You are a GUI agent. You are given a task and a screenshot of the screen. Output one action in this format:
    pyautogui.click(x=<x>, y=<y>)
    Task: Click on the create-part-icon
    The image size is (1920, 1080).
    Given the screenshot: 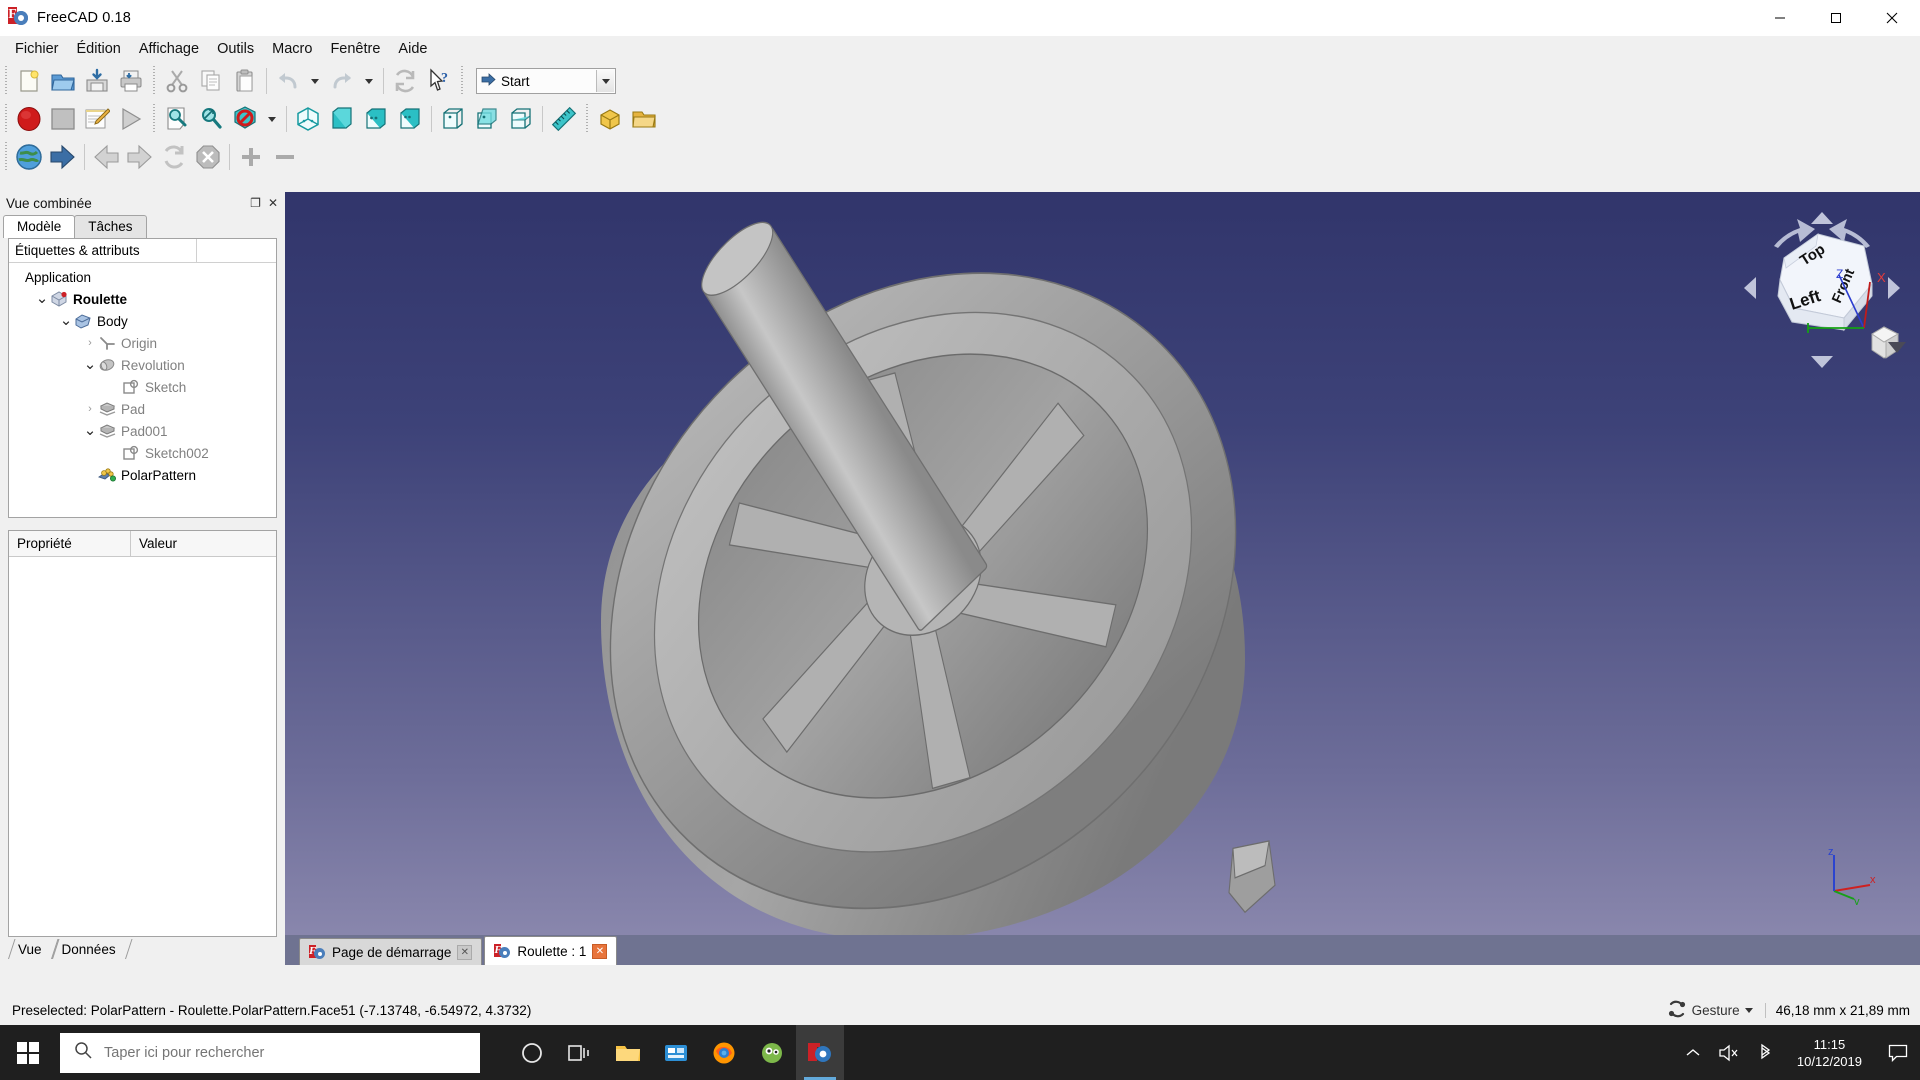 What is the action you would take?
    pyautogui.click(x=610, y=119)
    